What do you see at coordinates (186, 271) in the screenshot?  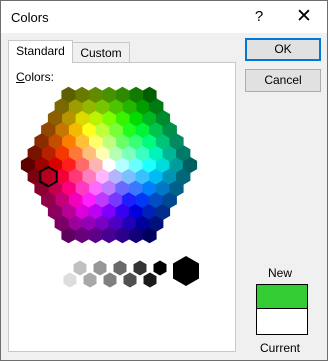 I see `black-color-cell` at bounding box center [186, 271].